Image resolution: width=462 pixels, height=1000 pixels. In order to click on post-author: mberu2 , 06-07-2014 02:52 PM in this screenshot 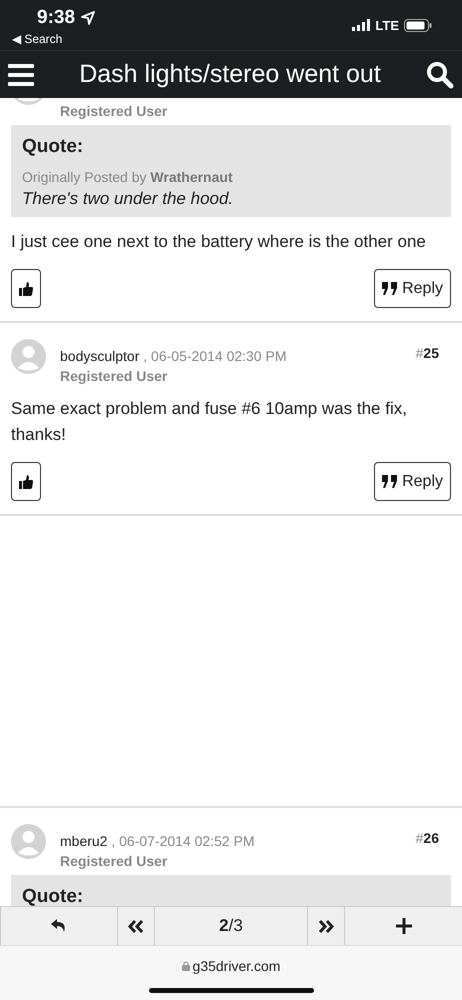, I will do `click(158, 841)`.